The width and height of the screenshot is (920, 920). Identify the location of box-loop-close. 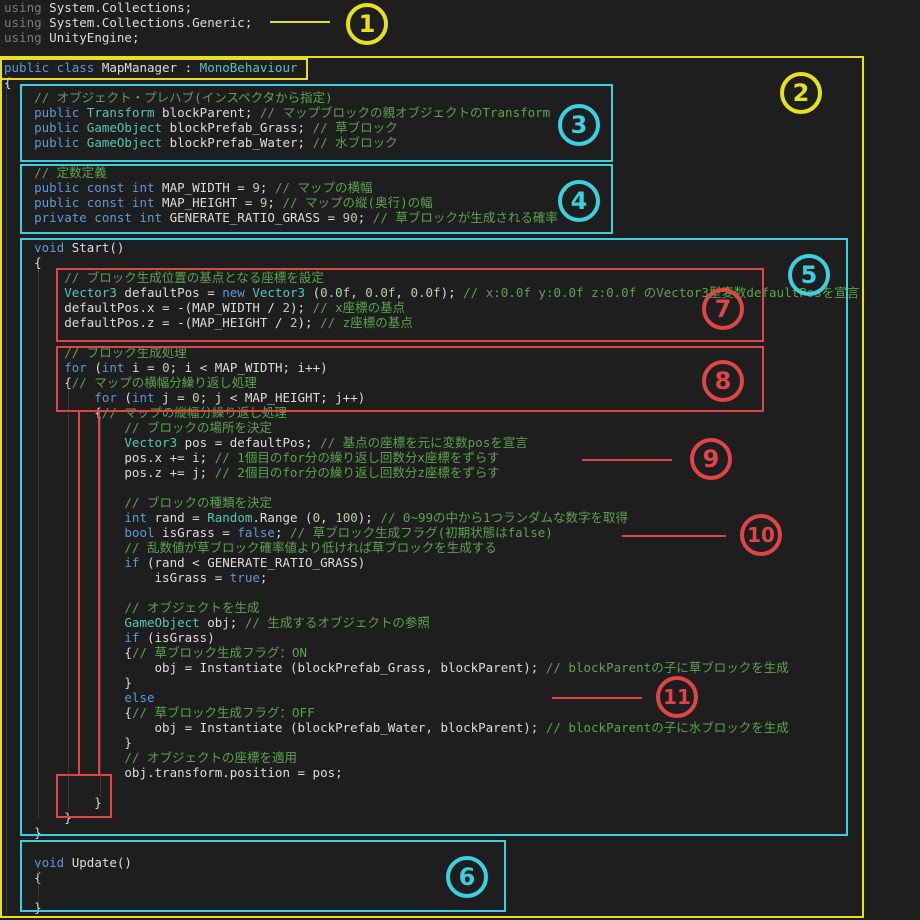
(84, 796).